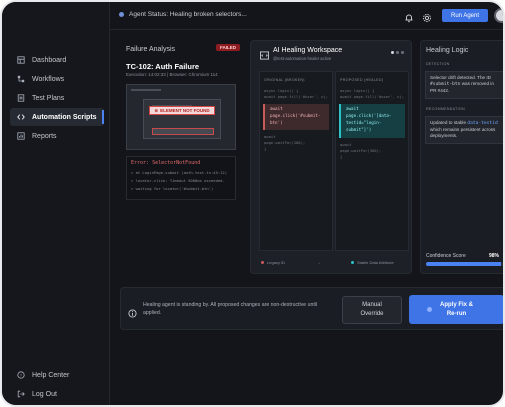  What do you see at coordinates (48, 98) in the screenshot?
I see `sidebar-item-label: Test Plans` at bounding box center [48, 98].